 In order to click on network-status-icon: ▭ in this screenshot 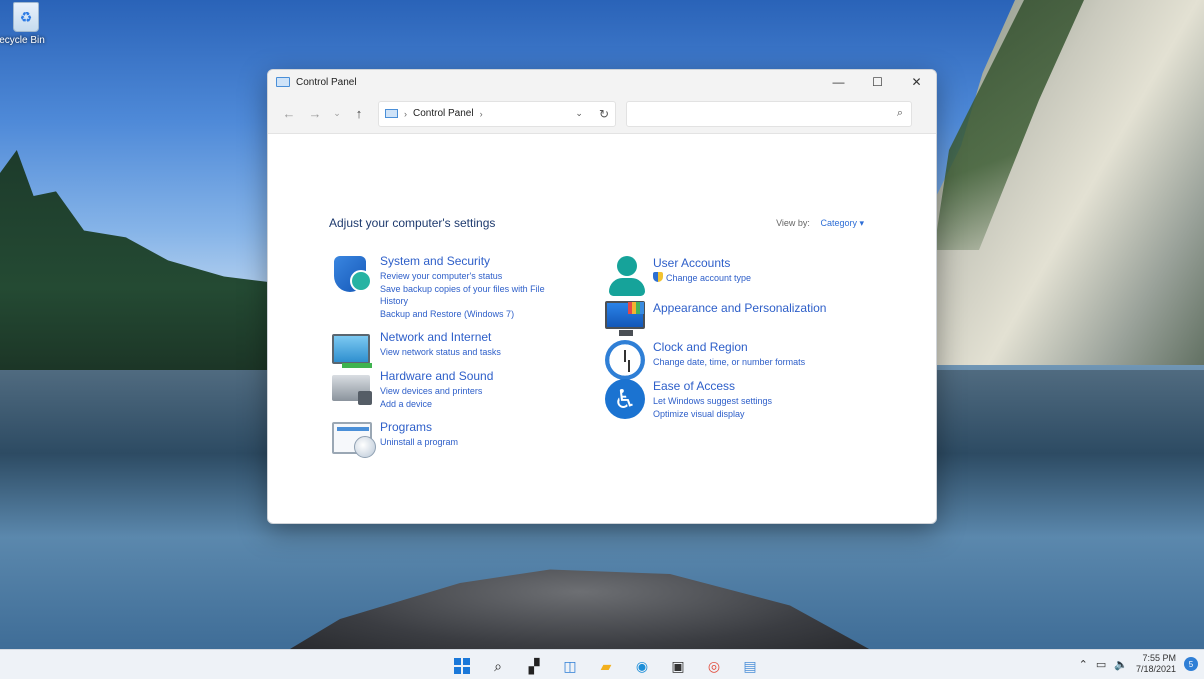, I will do `click(1101, 664)`.